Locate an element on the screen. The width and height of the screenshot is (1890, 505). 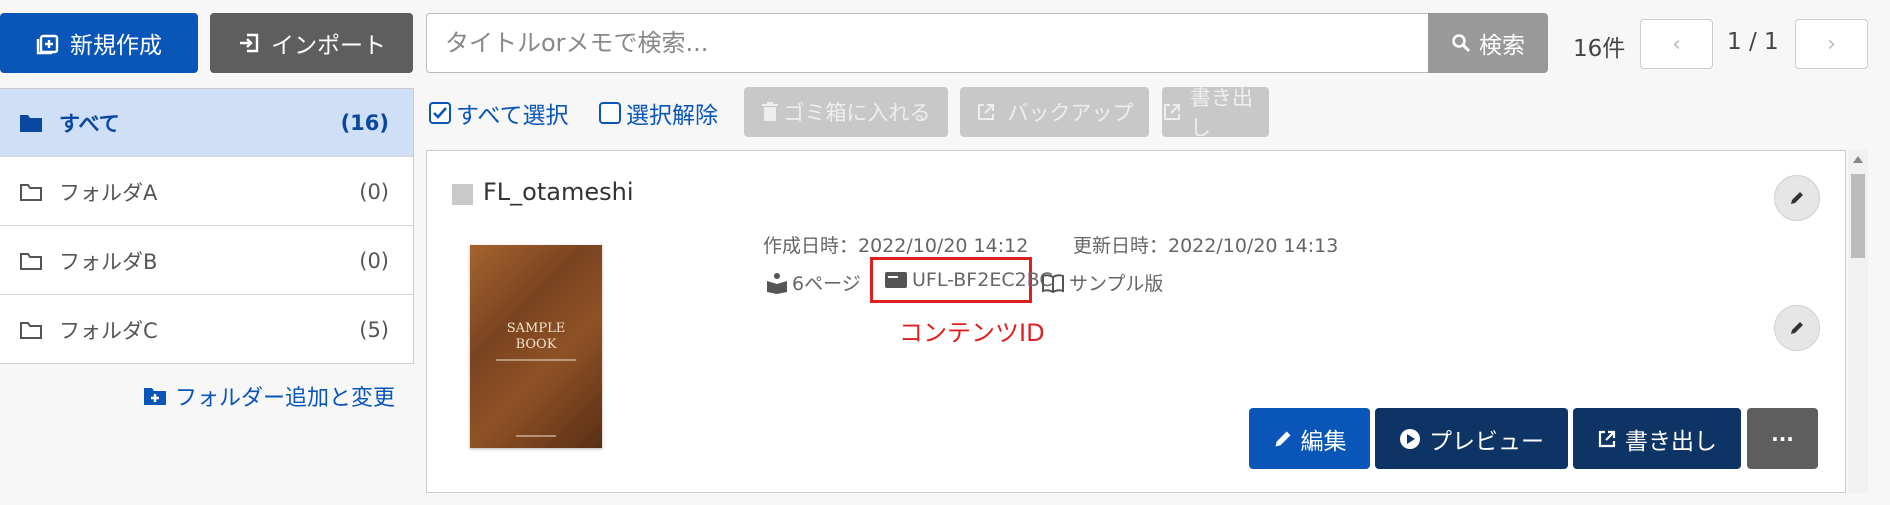
sidebar-item-all: すべて (16) is located at coordinates (206, 123).